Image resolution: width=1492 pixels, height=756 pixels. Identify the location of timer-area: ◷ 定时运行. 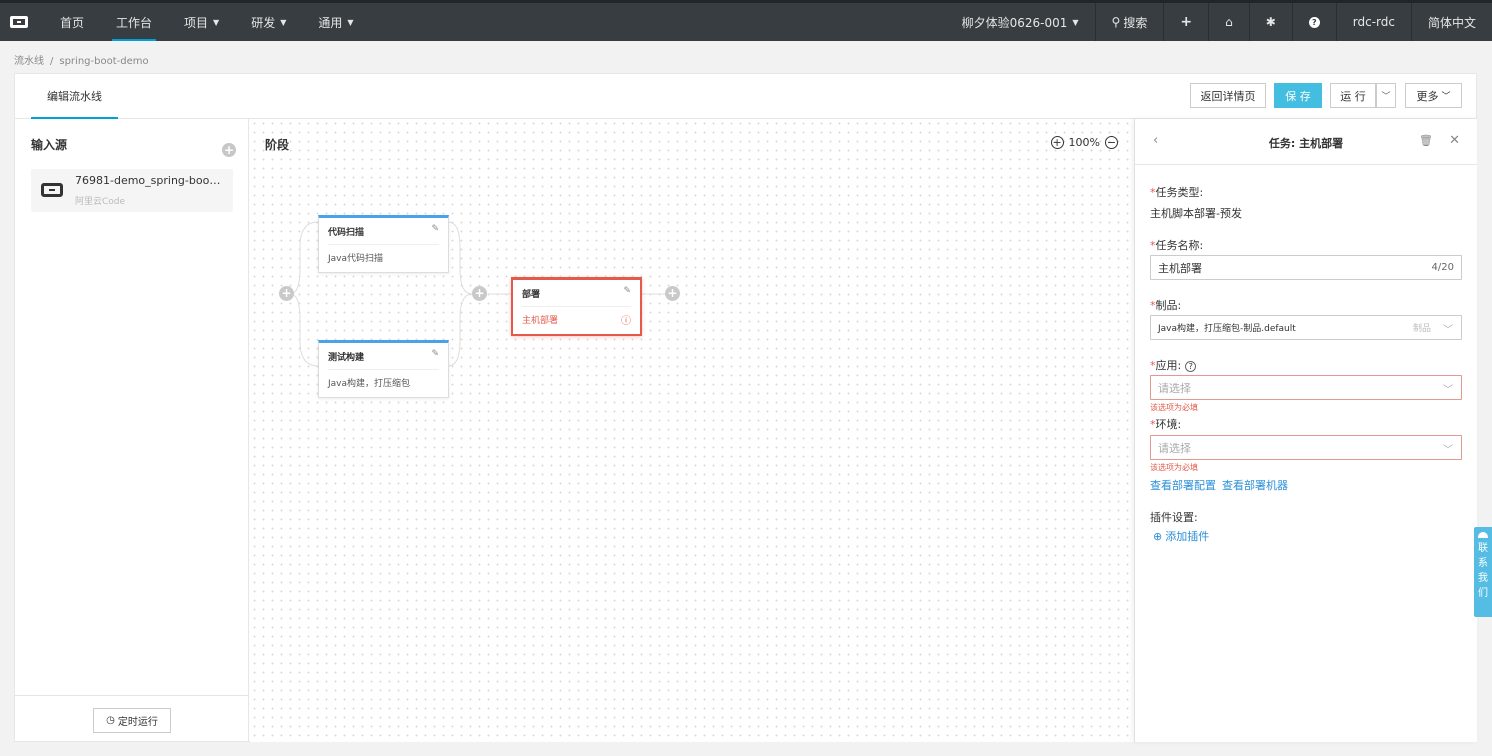
(131, 718).